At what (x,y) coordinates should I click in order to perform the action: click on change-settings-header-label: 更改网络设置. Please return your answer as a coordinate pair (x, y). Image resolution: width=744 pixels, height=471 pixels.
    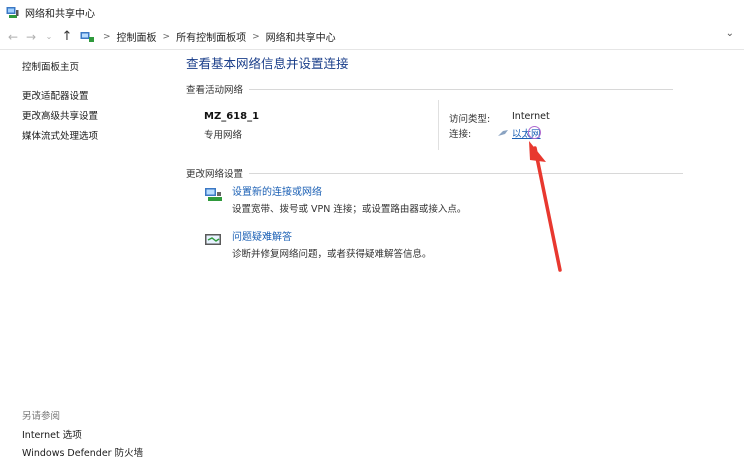
    Looking at the image, I should click on (215, 174).